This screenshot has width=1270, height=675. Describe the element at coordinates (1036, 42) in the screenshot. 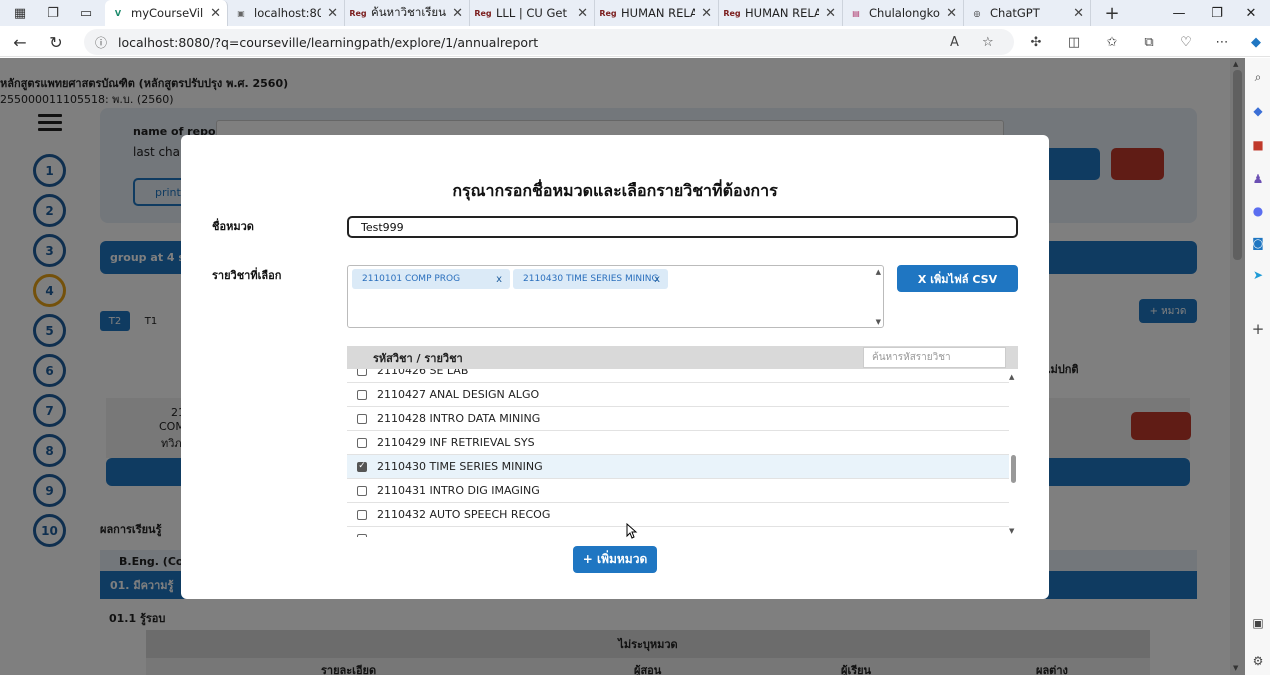

I see `extensions-icon: ✣` at that location.